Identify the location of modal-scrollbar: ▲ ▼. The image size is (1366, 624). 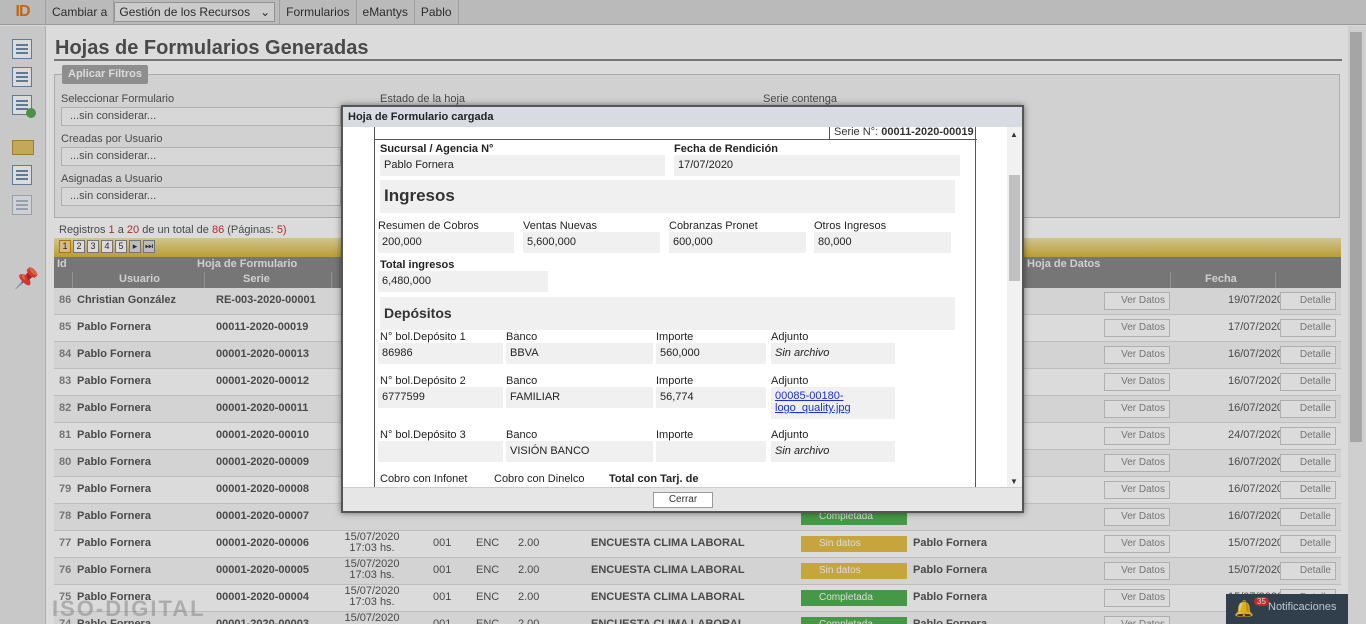
(1014, 308).